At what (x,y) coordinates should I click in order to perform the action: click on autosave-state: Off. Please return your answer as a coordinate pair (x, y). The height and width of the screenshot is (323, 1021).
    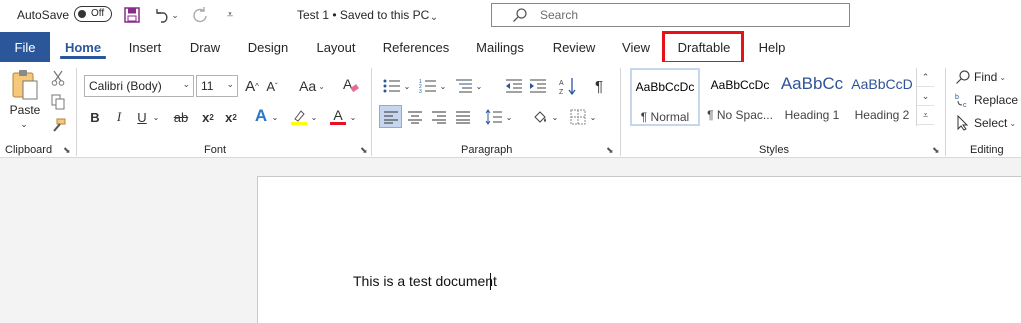
    Looking at the image, I should click on (98, 13).